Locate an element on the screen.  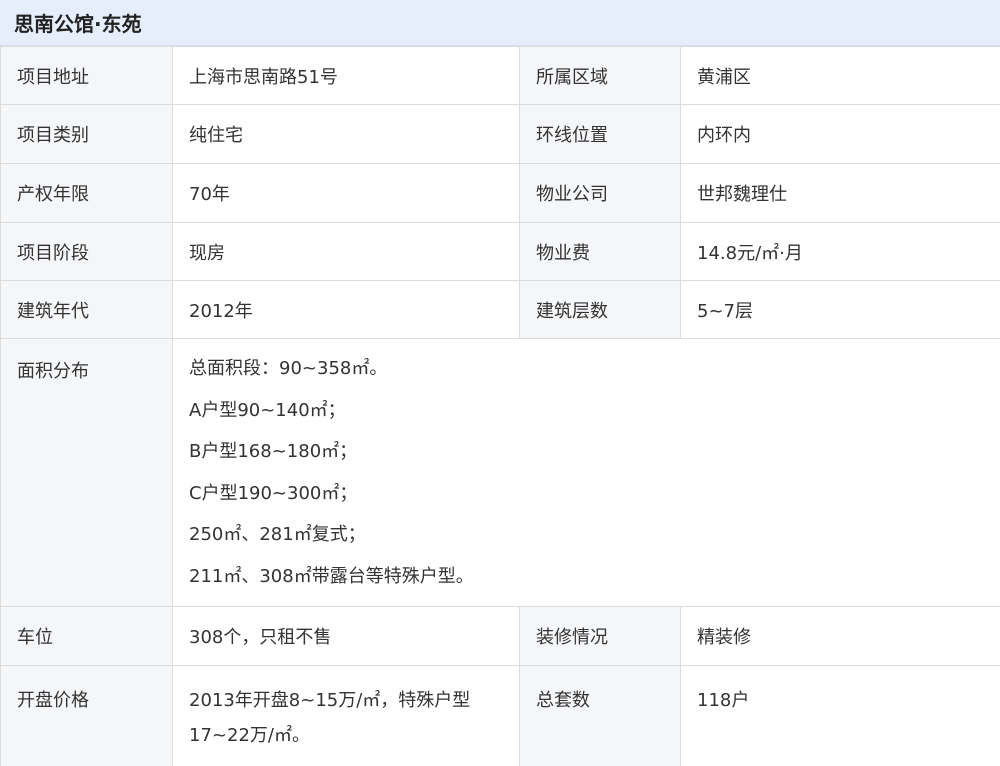
field-value: 黄浦区 is located at coordinates (840, 75).